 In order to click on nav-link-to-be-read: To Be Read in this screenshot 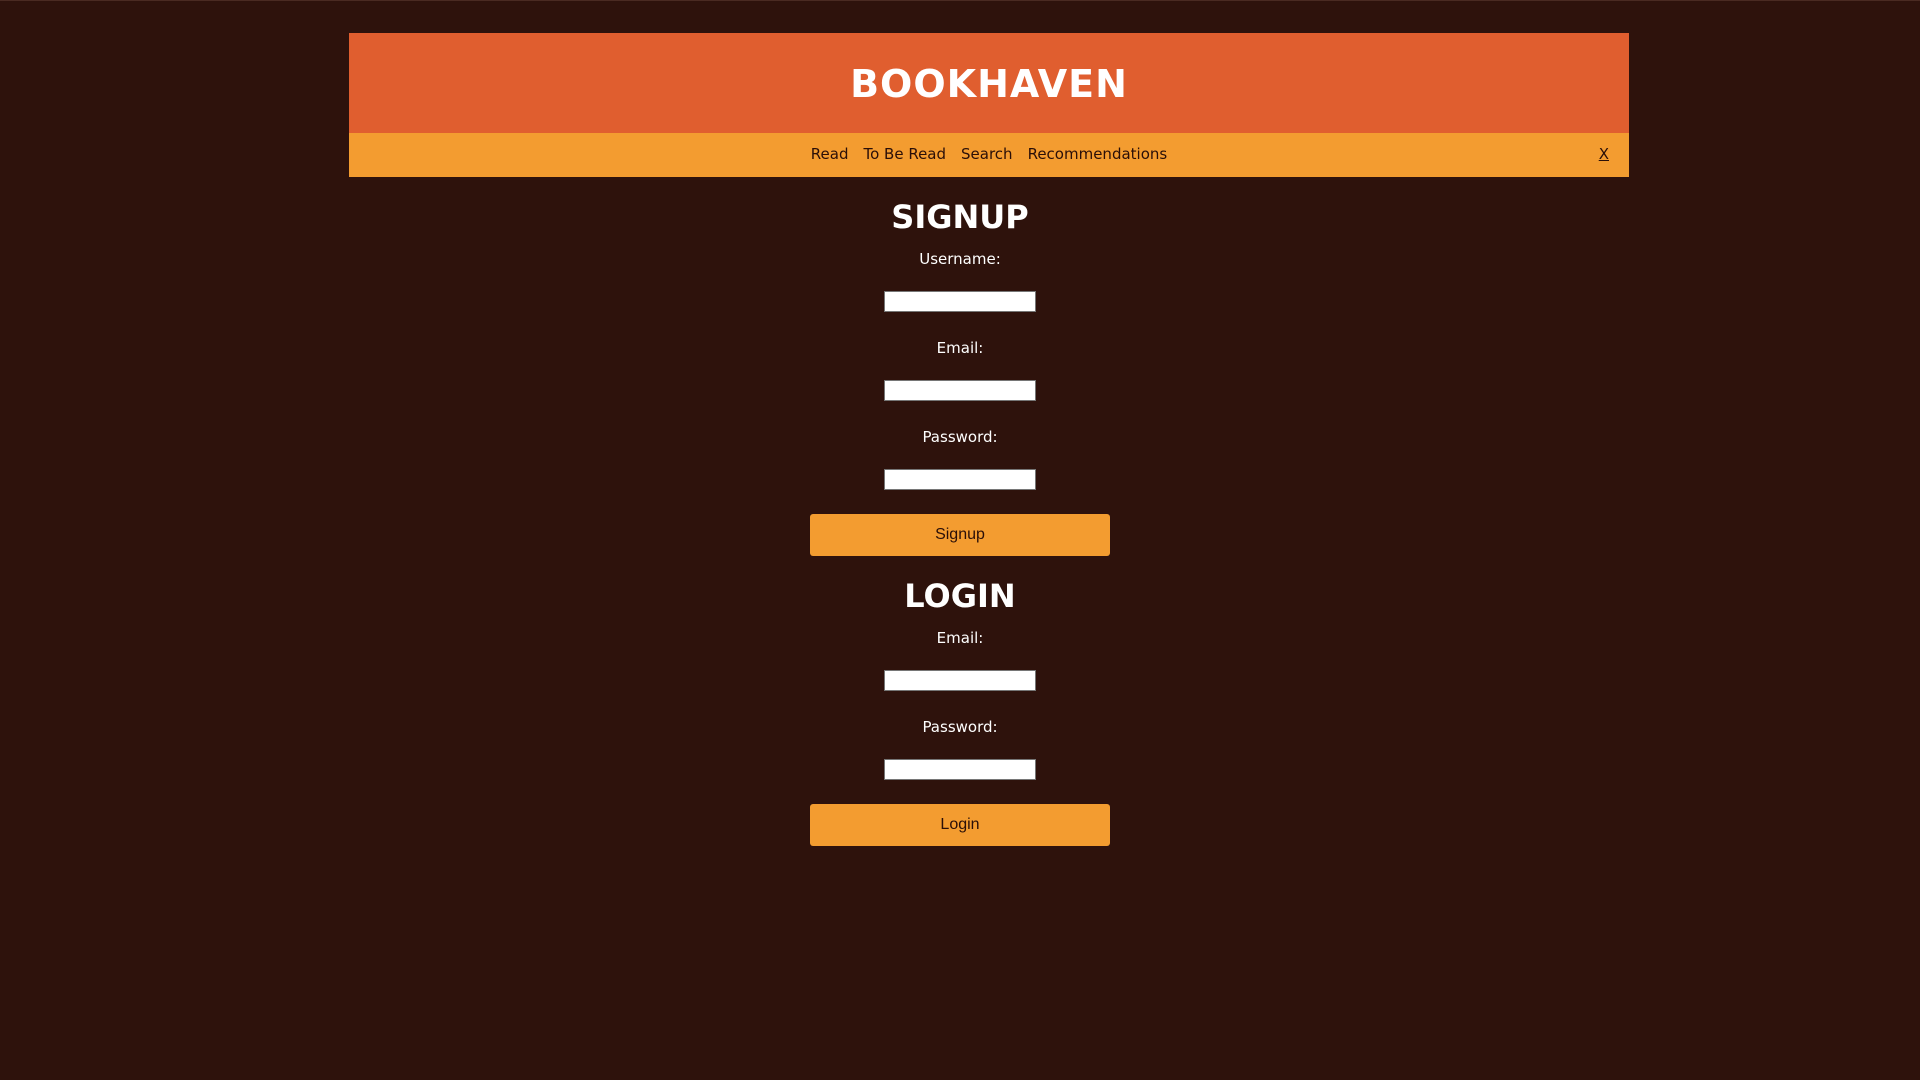, I will do `click(904, 154)`.